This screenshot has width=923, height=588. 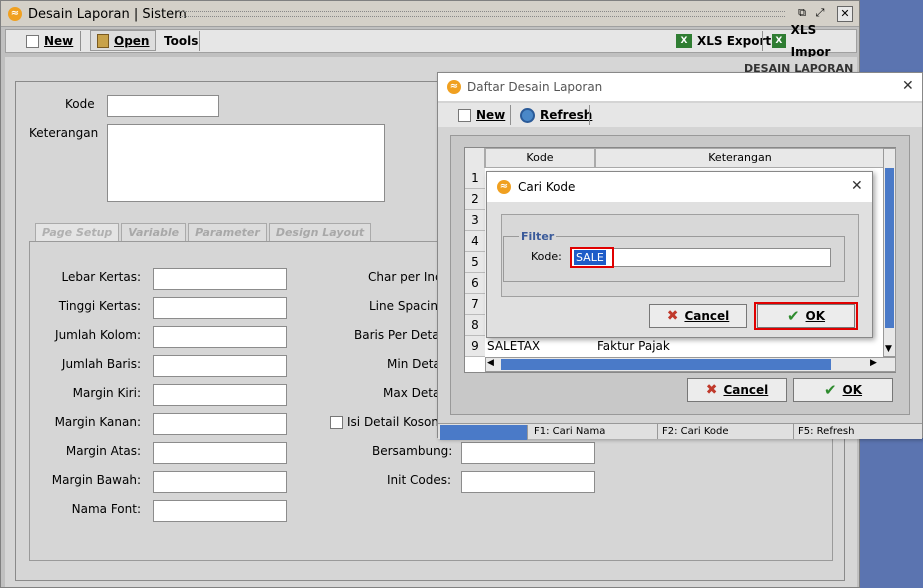 What do you see at coordinates (888, 349) in the screenshot?
I see `scroll-down-arrow-icon: ▼` at bounding box center [888, 349].